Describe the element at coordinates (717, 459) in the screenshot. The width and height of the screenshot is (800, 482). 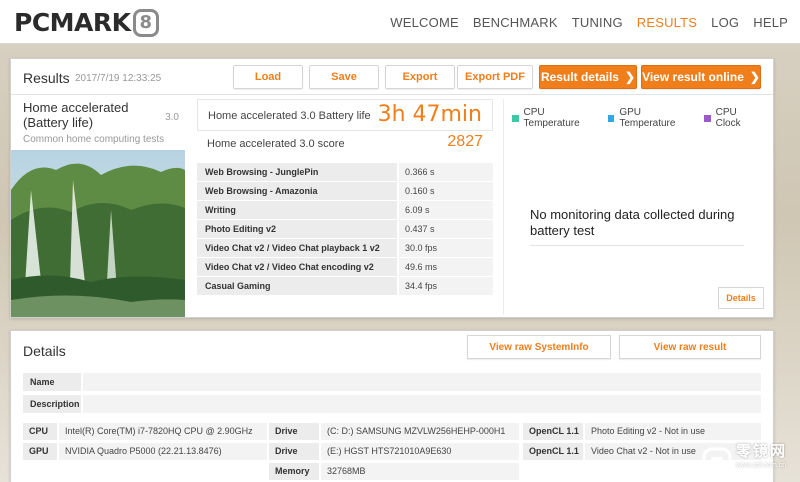
I see `watermark-logo-icon` at that location.